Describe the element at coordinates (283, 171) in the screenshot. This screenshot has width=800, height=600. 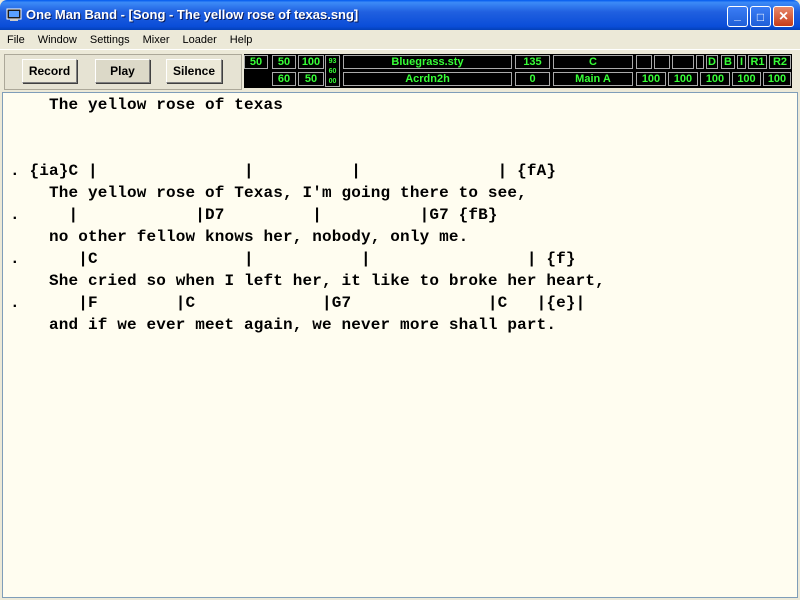
I see `chord-line: . {ia}C | | | | {fA}` at that location.